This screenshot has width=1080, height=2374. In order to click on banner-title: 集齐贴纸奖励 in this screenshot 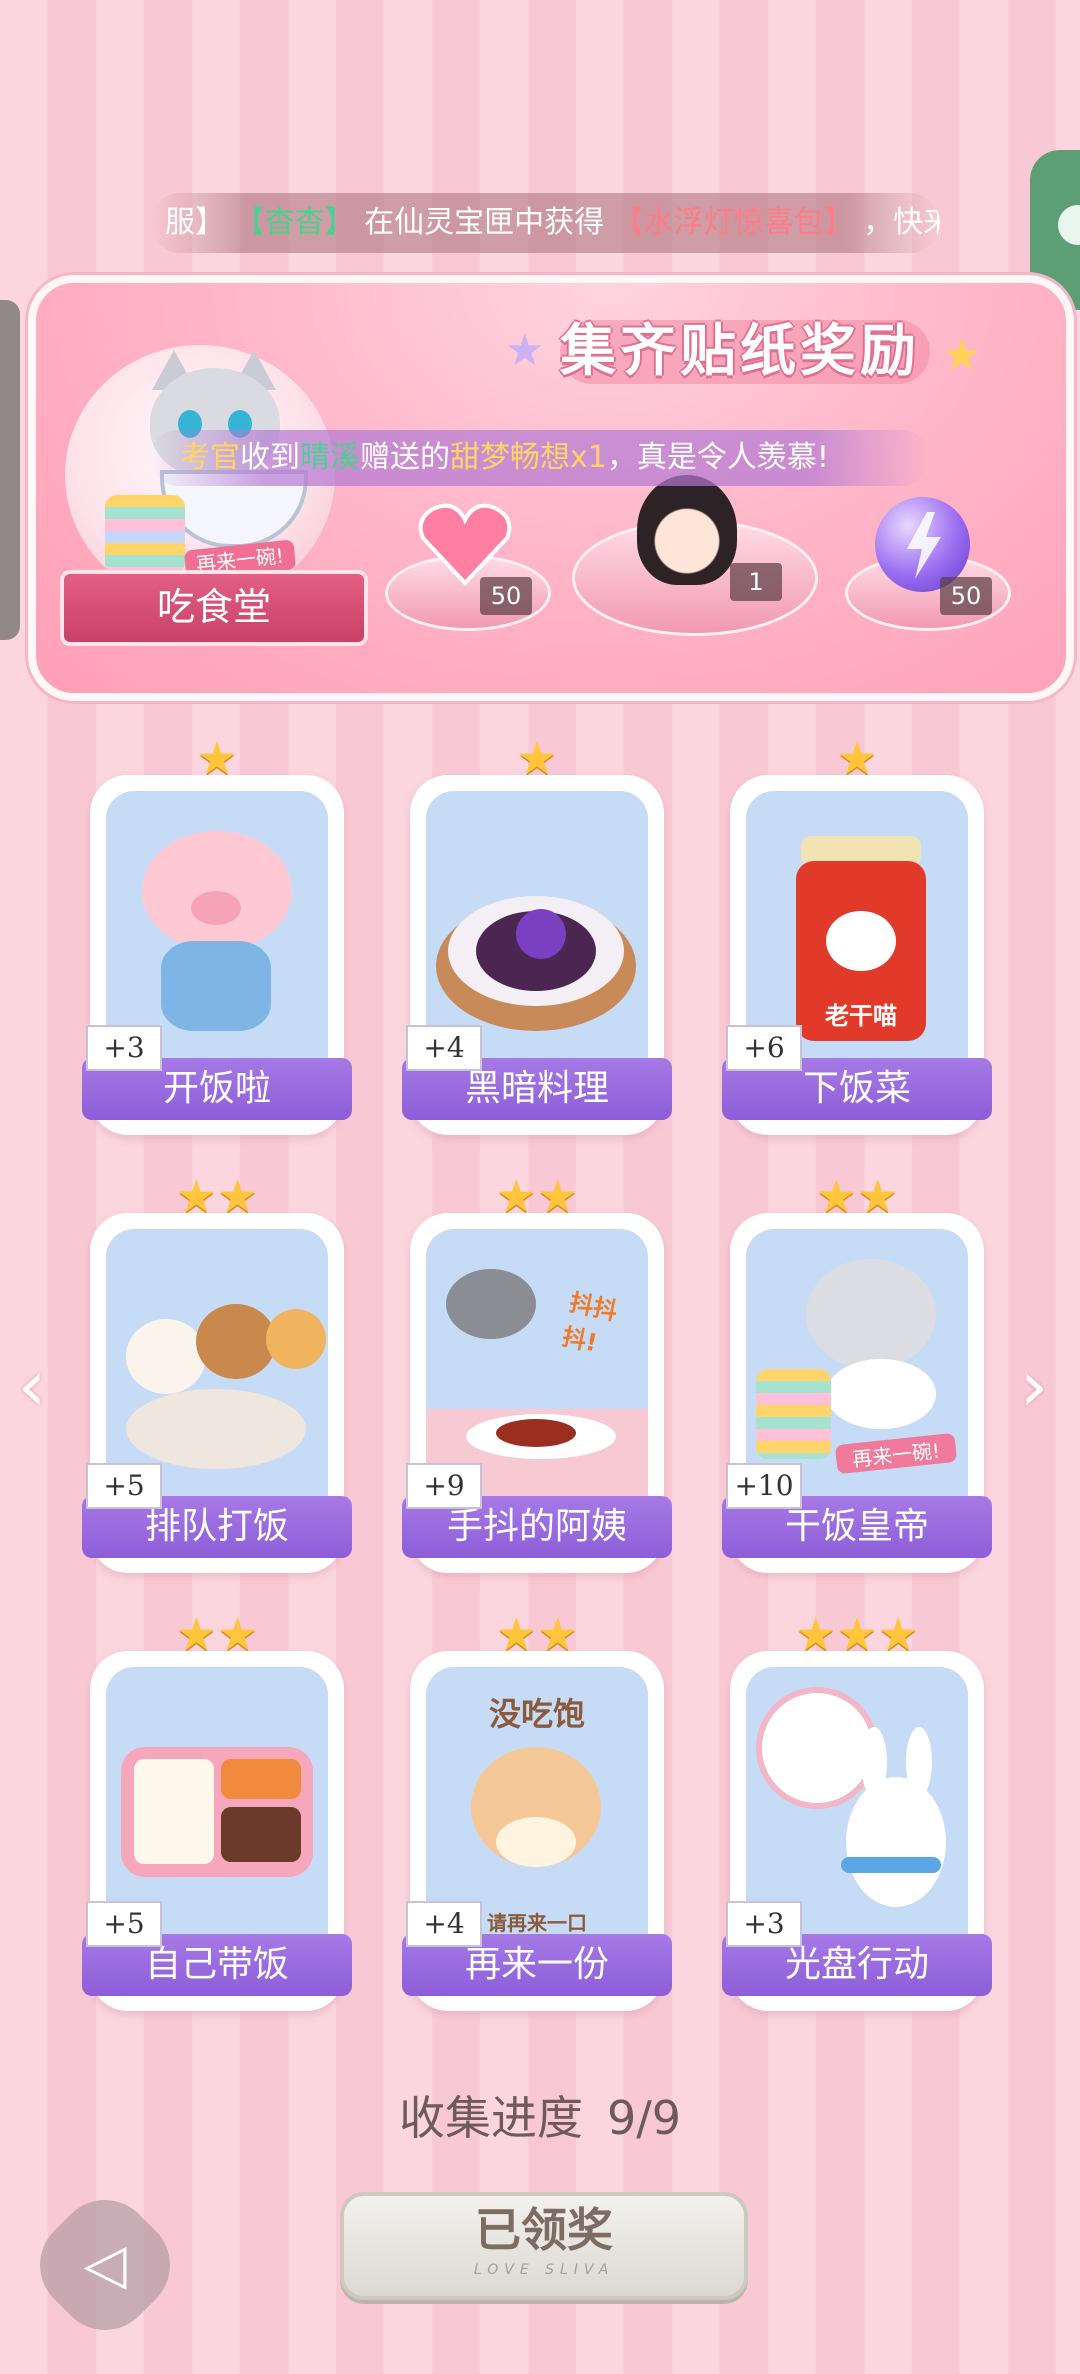, I will do `click(740, 351)`.